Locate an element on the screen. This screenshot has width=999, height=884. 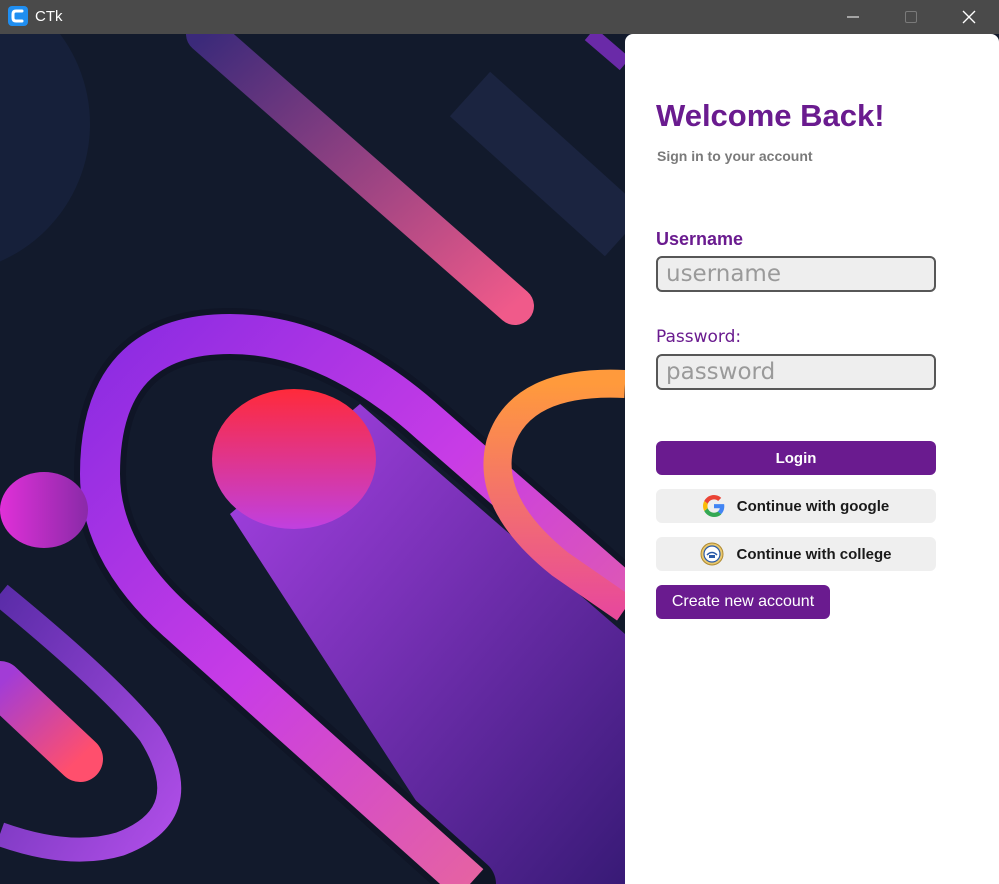
continue-with-google-button: Continue with google is located at coordinates (796, 506).